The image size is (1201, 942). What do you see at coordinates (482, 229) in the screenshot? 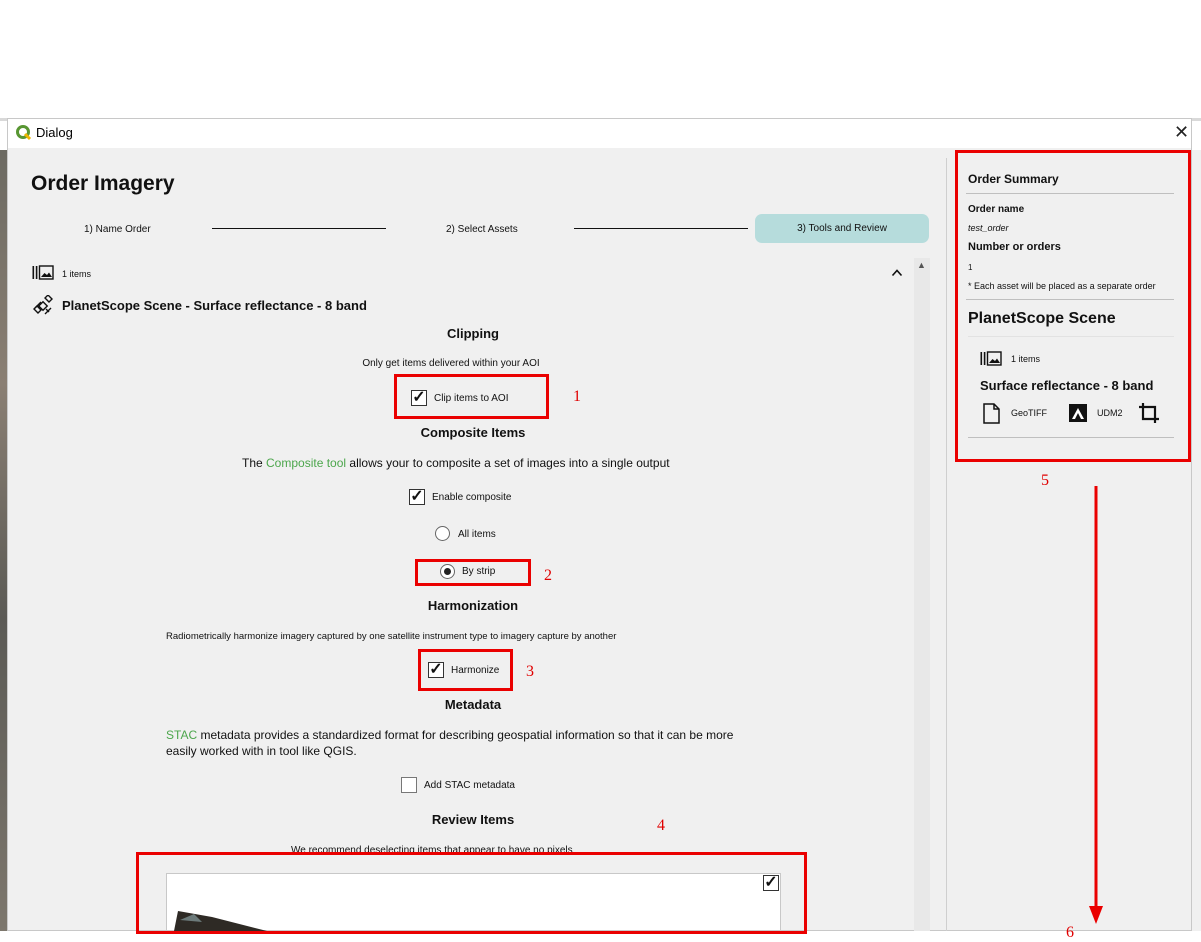
I see `step-select-assets: 2) Select Assets` at bounding box center [482, 229].